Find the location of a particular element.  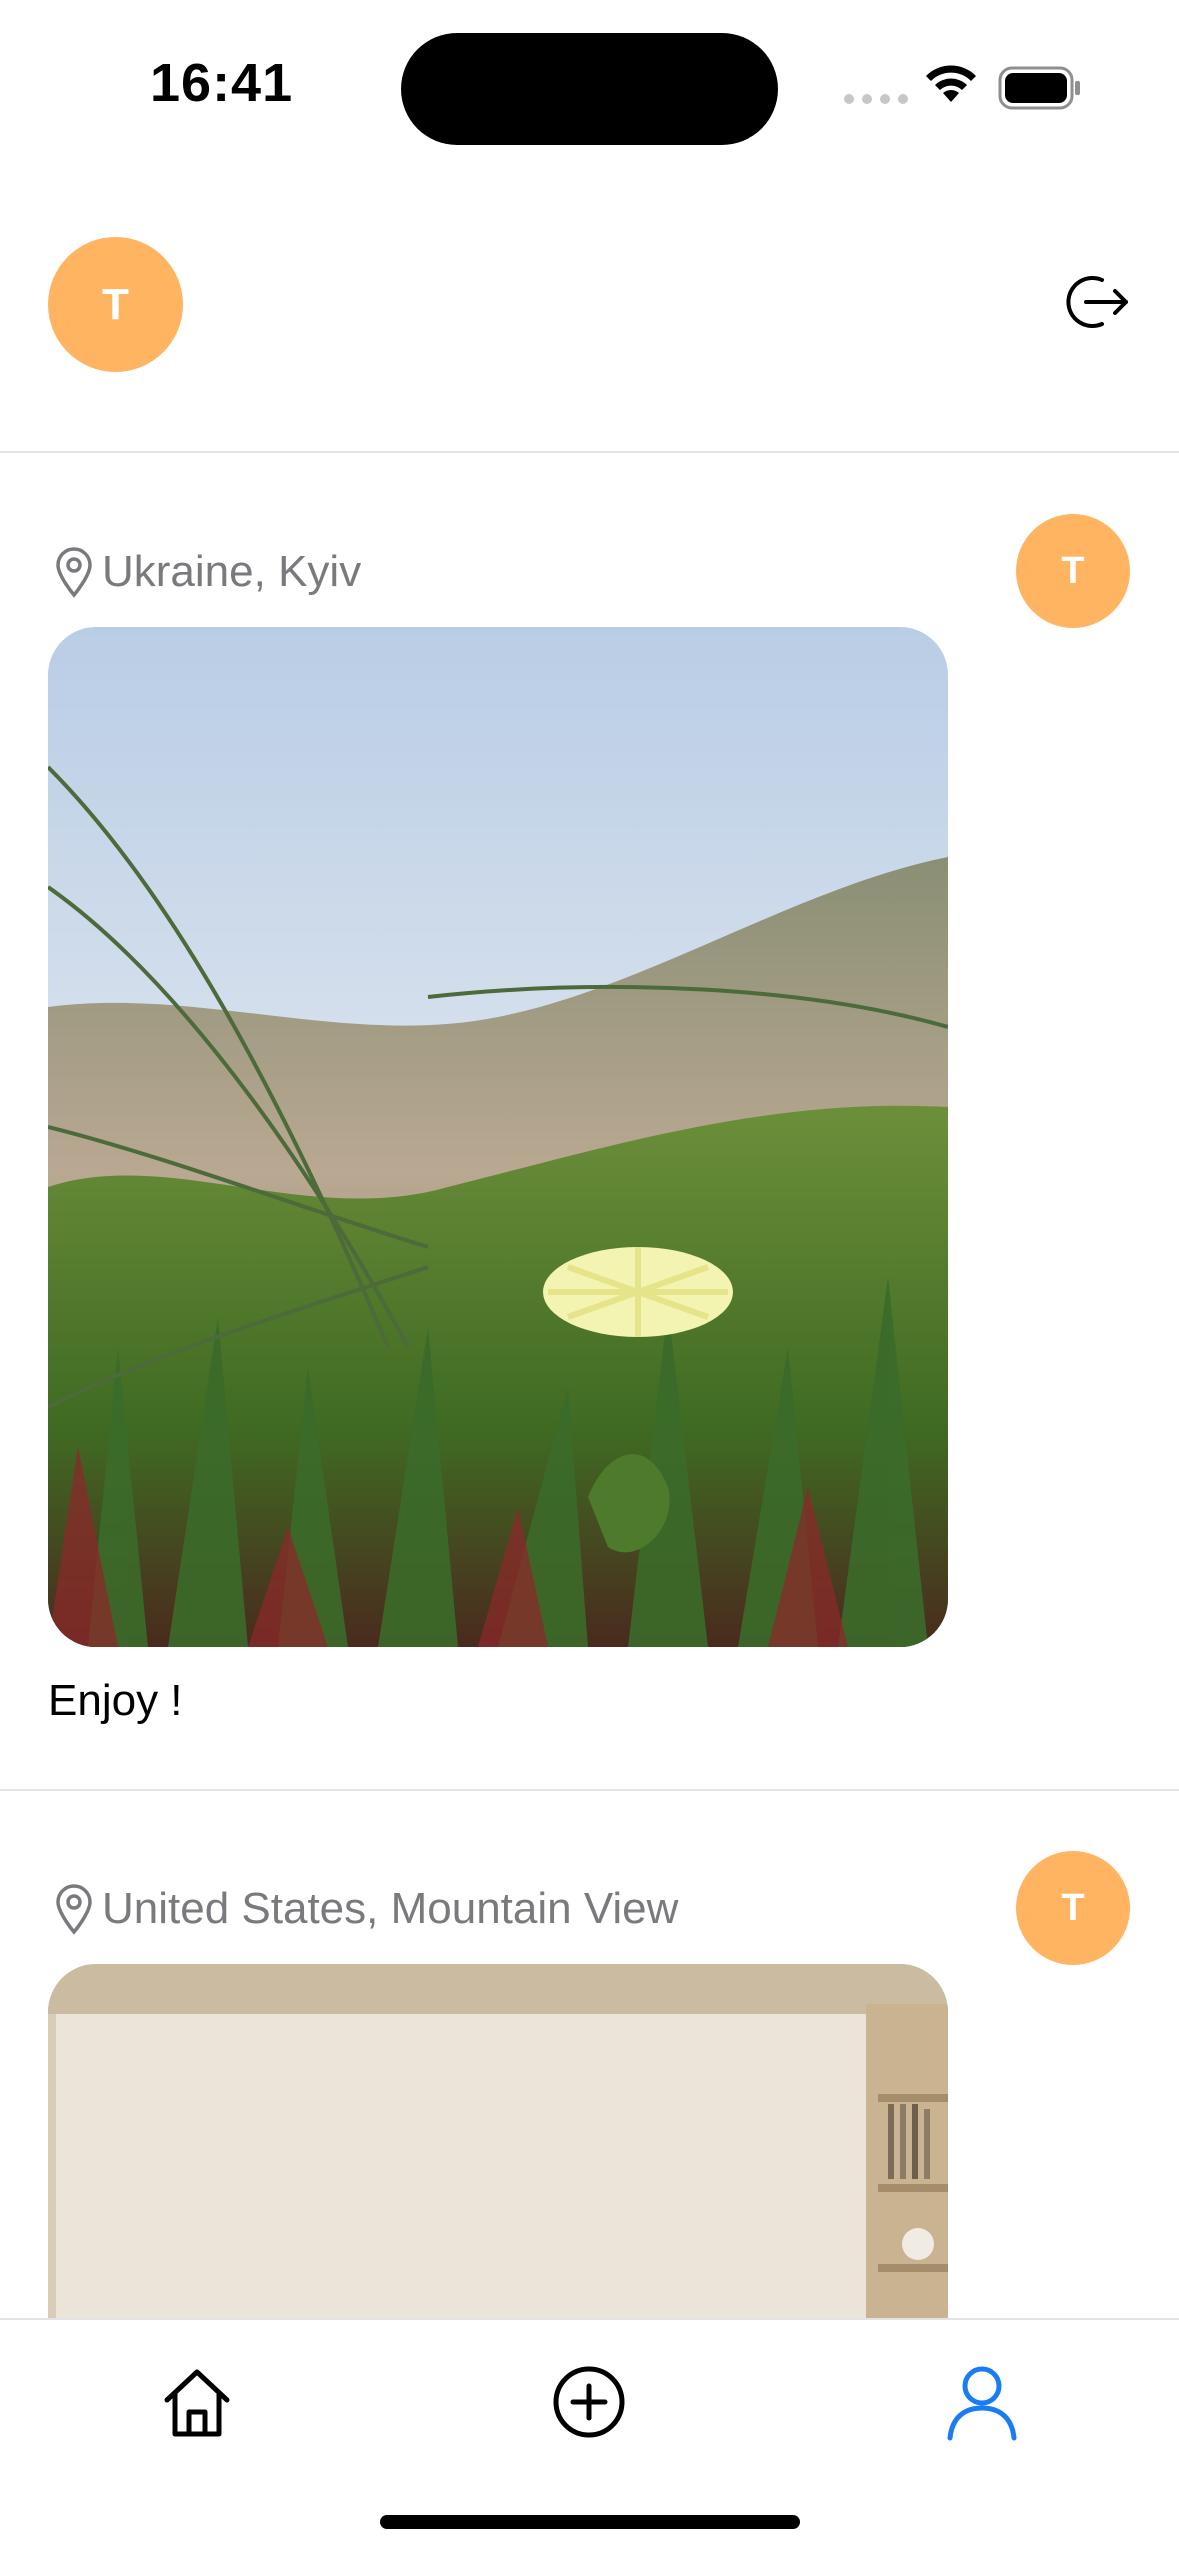

home-icon is located at coordinates (197, 2402).